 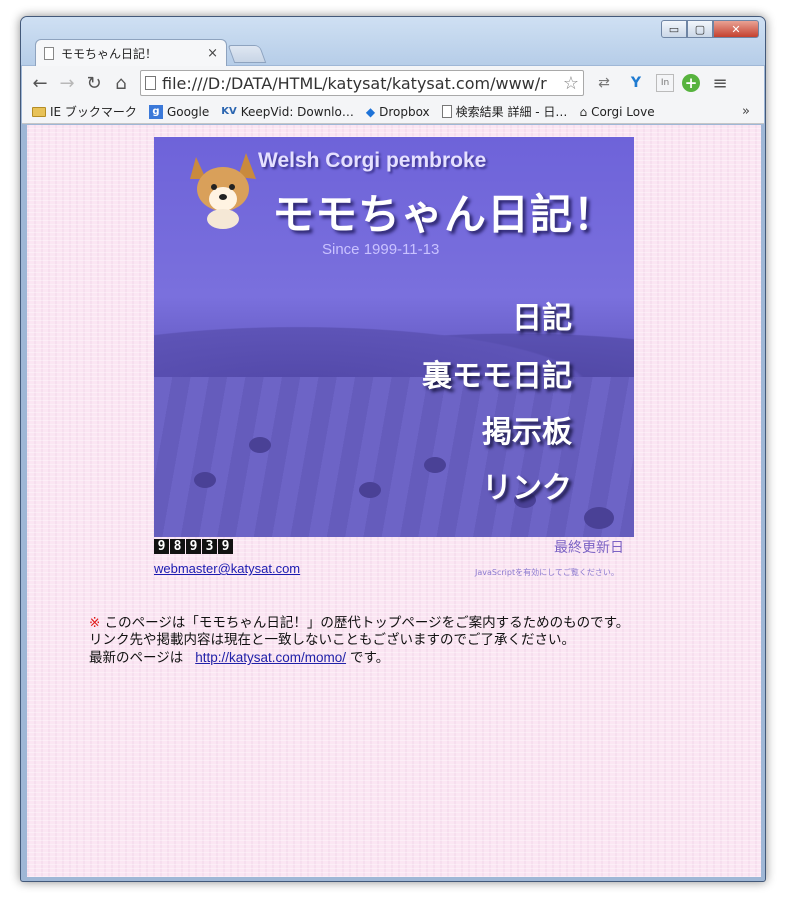 What do you see at coordinates (212, 53) in the screenshot?
I see `tab-close-icon: ×` at bounding box center [212, 53].